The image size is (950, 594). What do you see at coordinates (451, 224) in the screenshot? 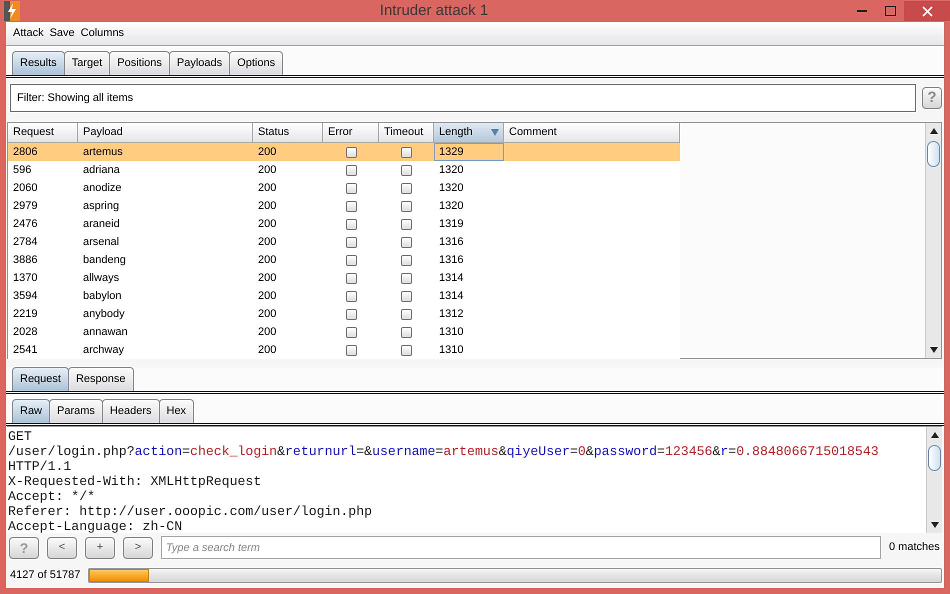
I see `table-cell-text: 1319` at bounding box center [451, 224].